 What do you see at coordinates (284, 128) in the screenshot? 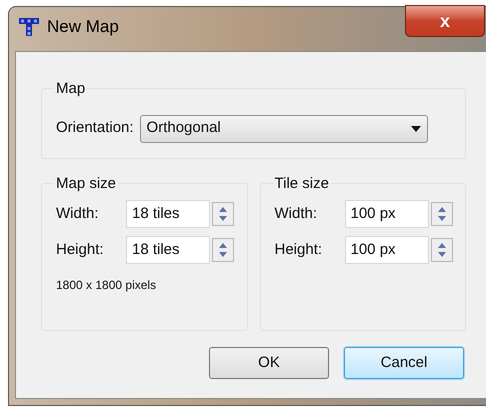
I see `orientation-dropdown: Orthogonal` at bounding box center [284, 128].